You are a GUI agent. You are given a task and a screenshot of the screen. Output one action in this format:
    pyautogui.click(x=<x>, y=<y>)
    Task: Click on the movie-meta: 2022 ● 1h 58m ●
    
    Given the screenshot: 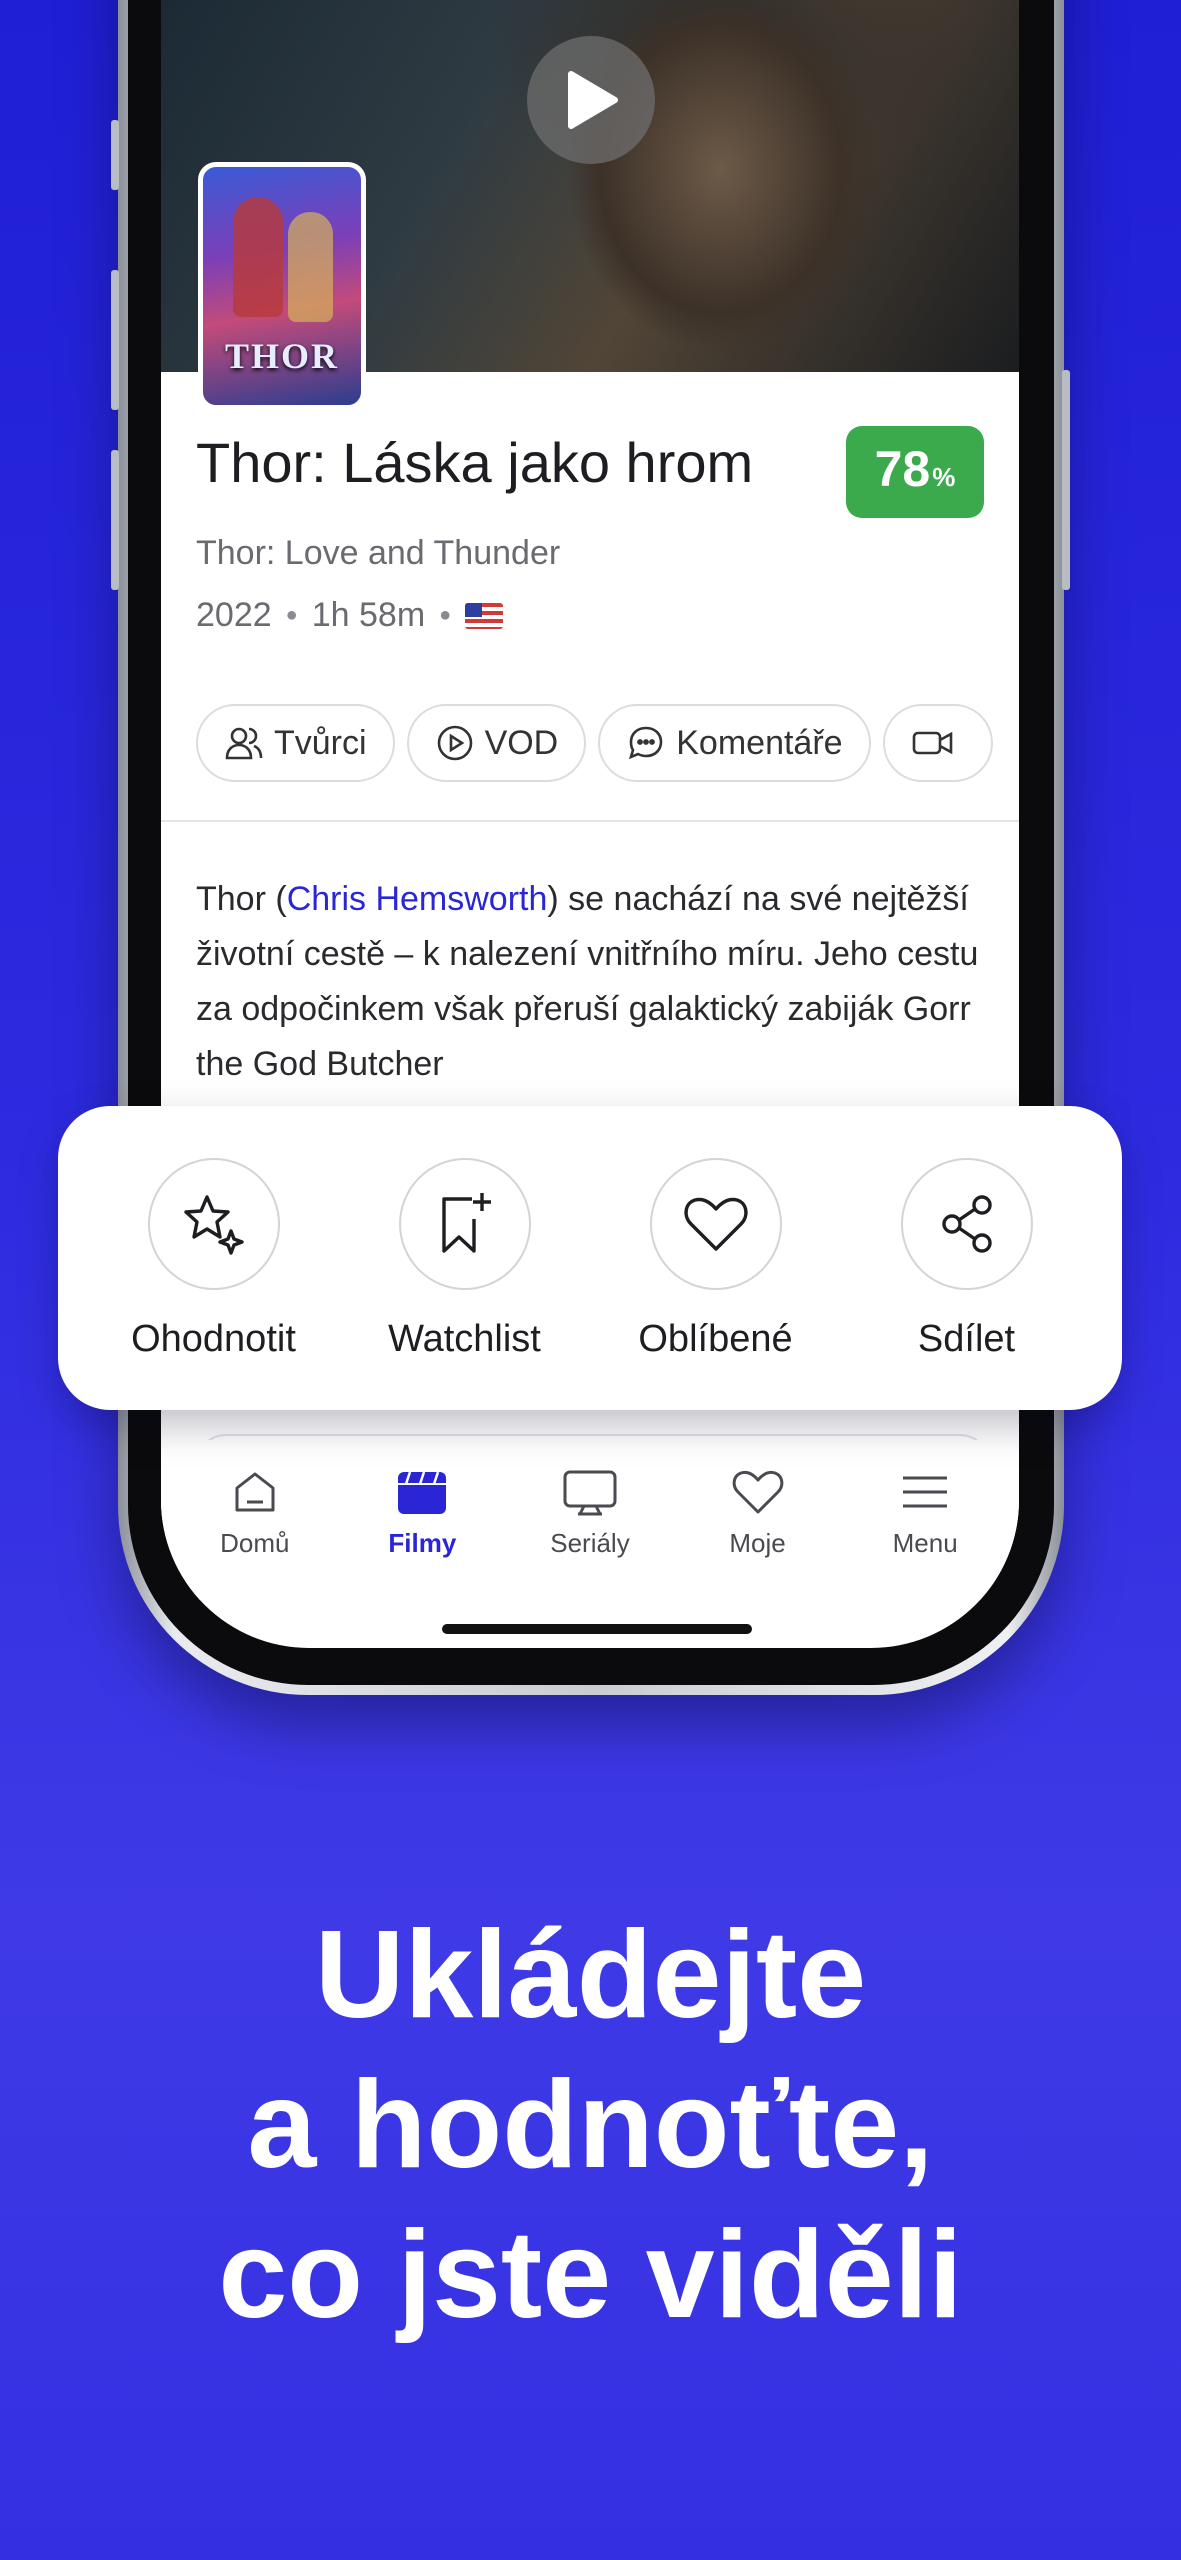 What is the action you would take?
    pyautogui.click(x=350, y=615)
    